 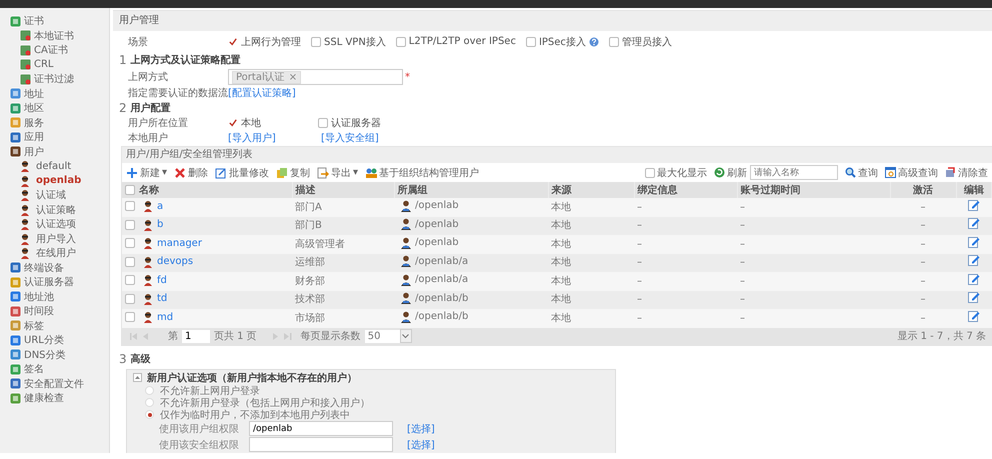 I want to click on sidebar-item: 时间段, so click(x=39, y=311).